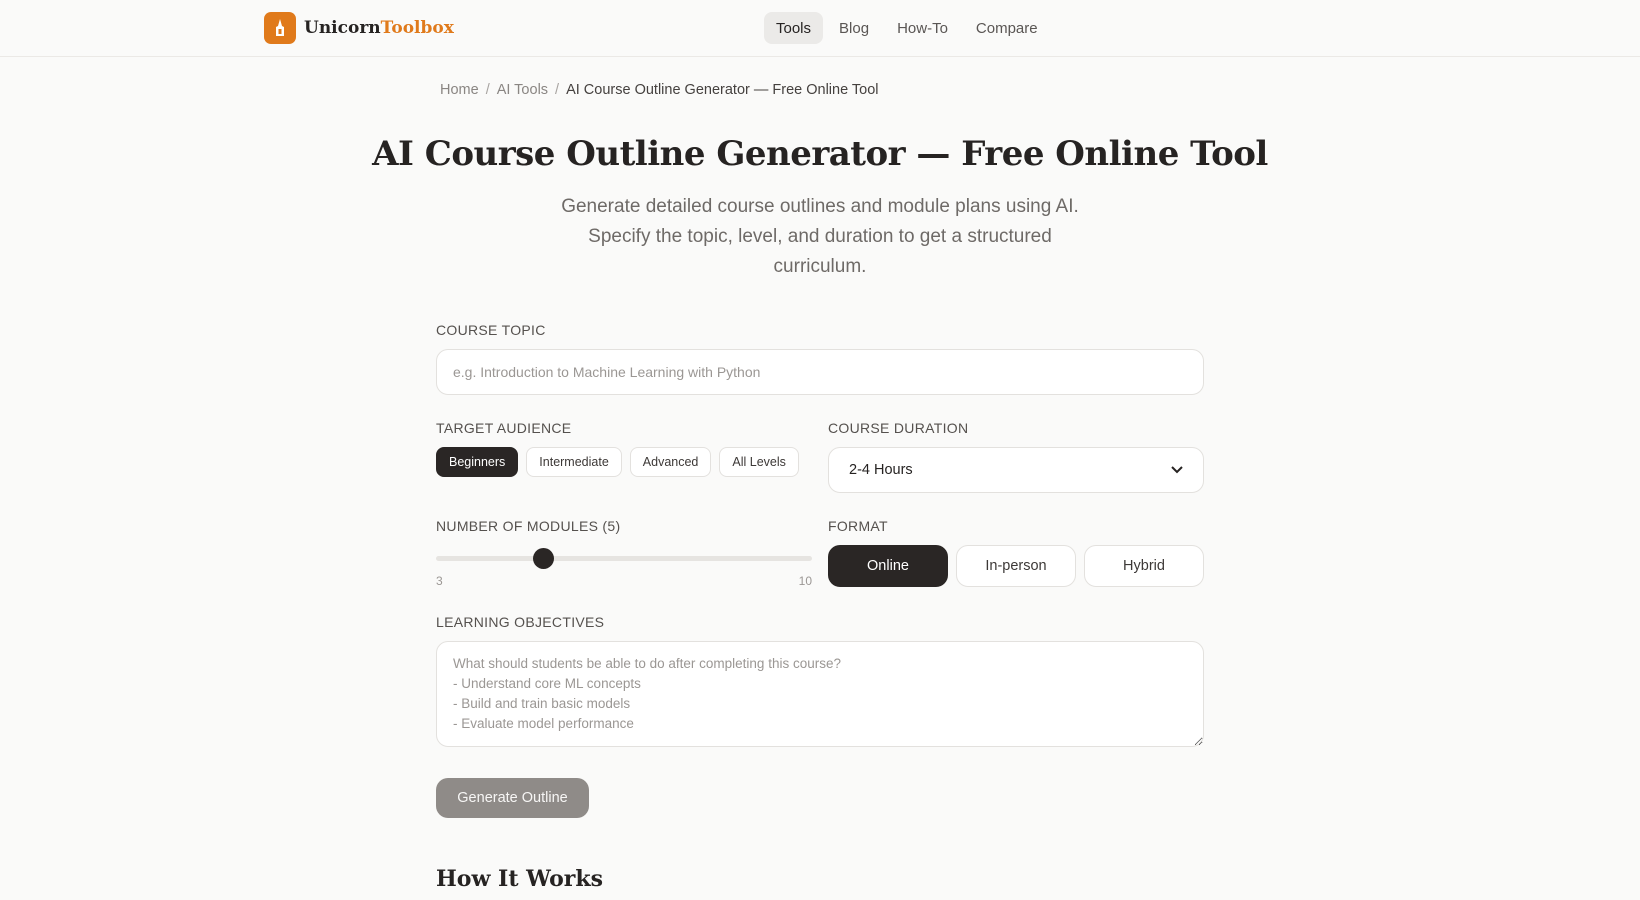  What do you see at coordinates (280, 28) in the screenshot?
I see `unicorn-logo-icon` at bounding box center [280, 28].